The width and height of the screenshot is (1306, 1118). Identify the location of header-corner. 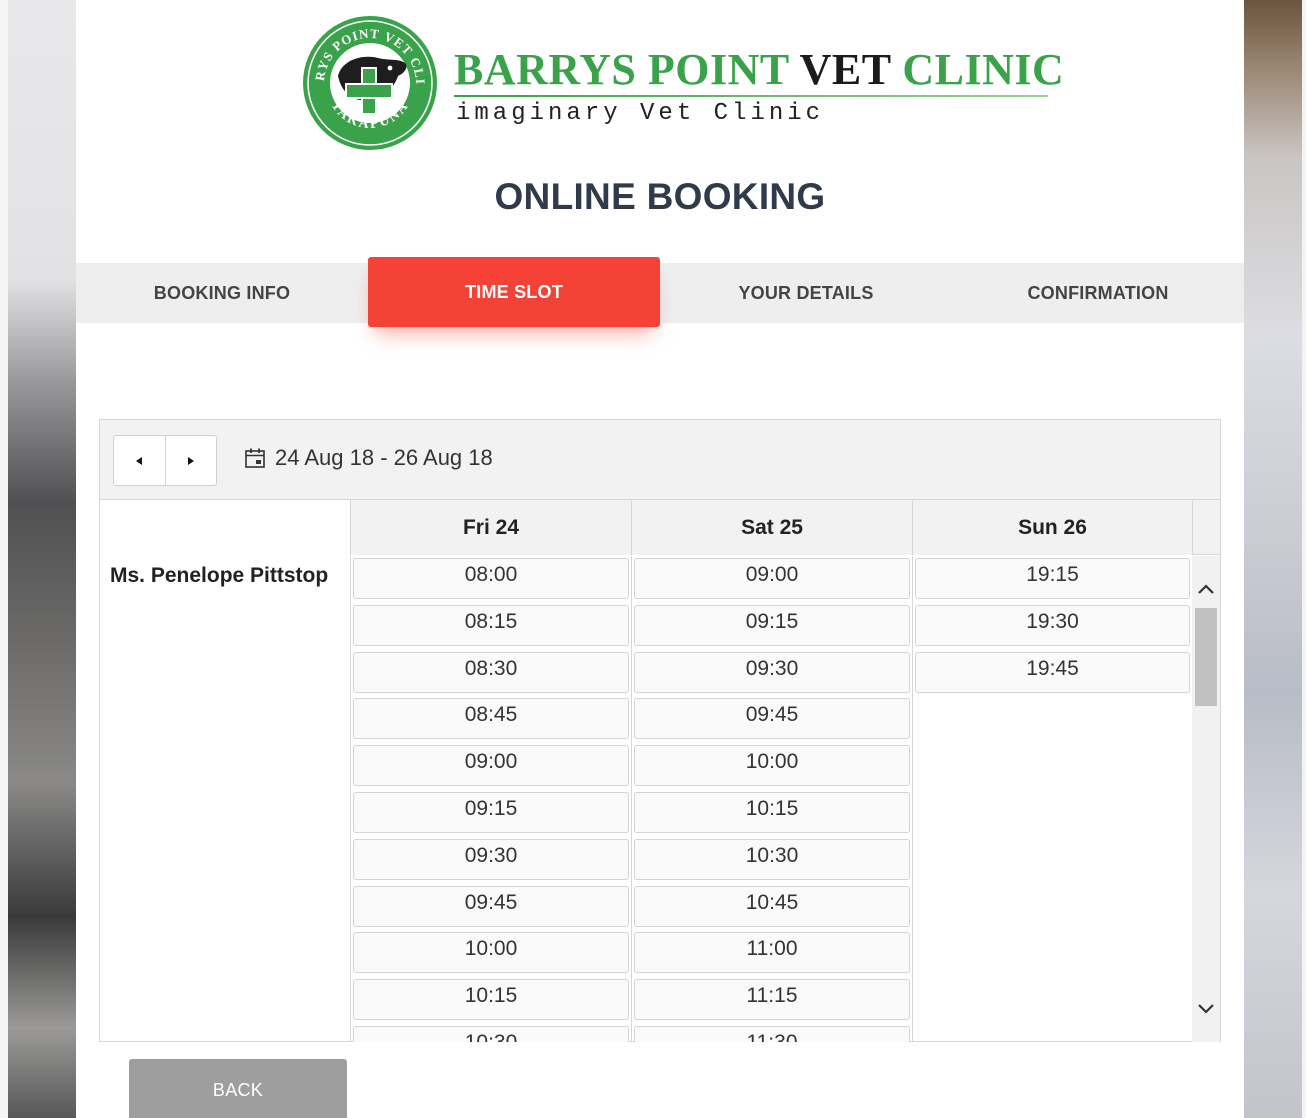
(225, 527).